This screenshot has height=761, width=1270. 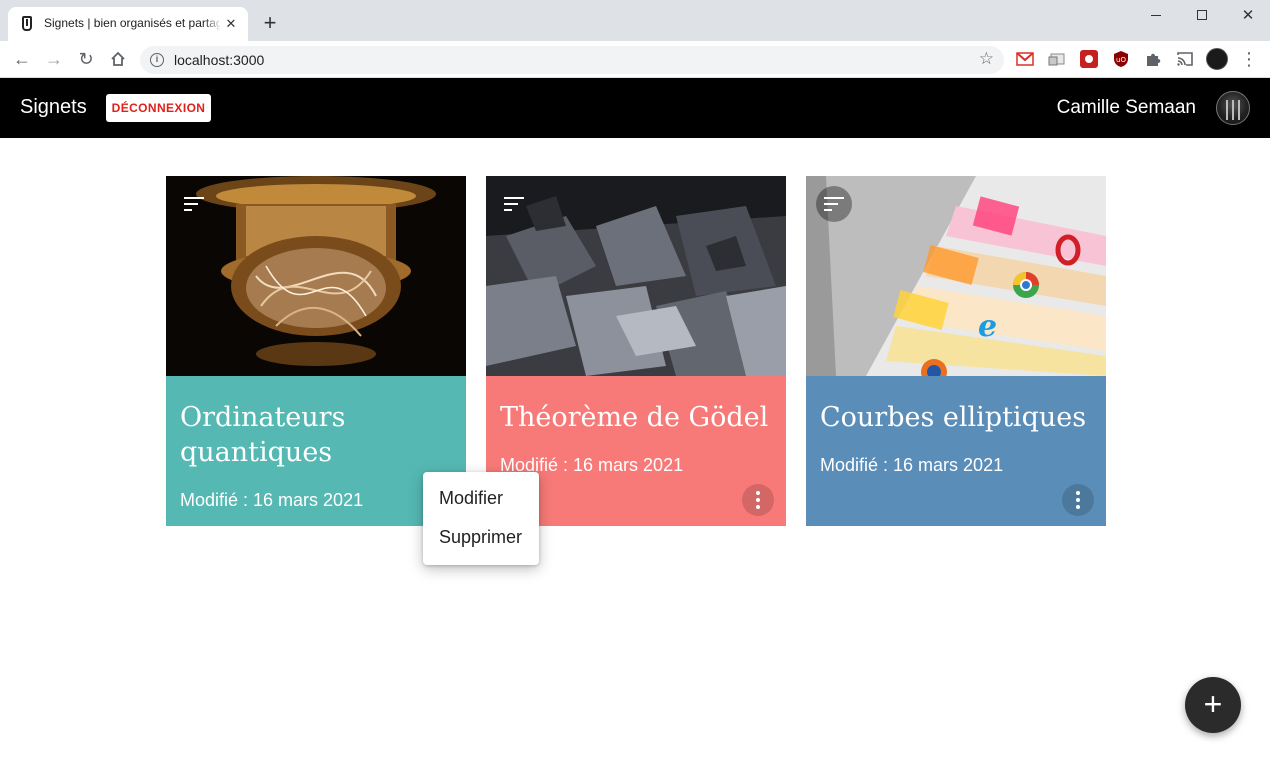 I want to click on tab-title-fade, so click(x=213, y=24).